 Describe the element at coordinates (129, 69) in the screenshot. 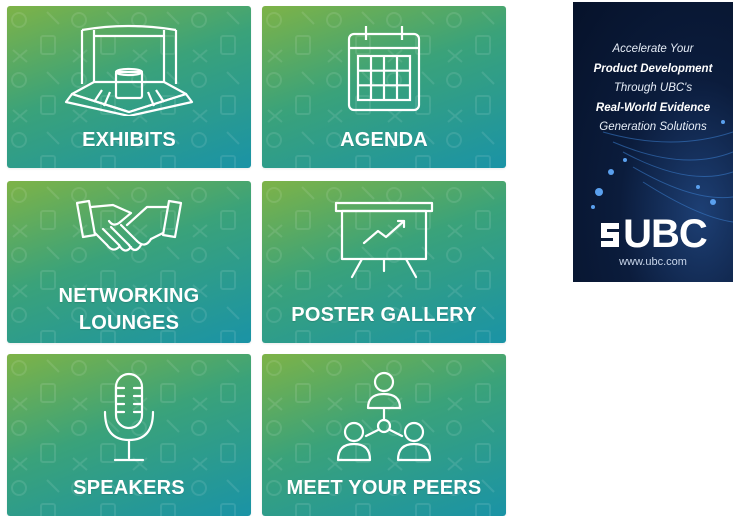

I see `booth-icon` at that location.